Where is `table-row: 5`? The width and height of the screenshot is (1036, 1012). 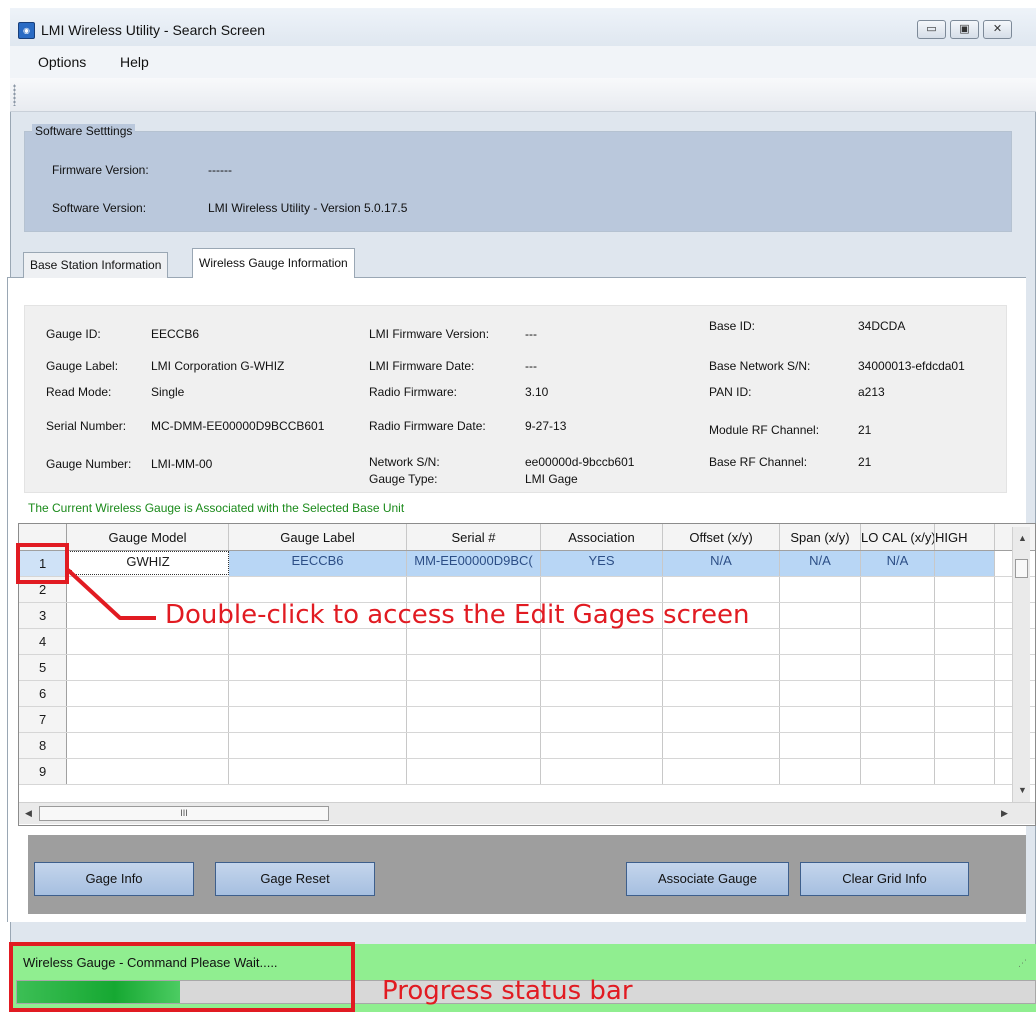
table-row: 5 is located at coordinates (527, 668).